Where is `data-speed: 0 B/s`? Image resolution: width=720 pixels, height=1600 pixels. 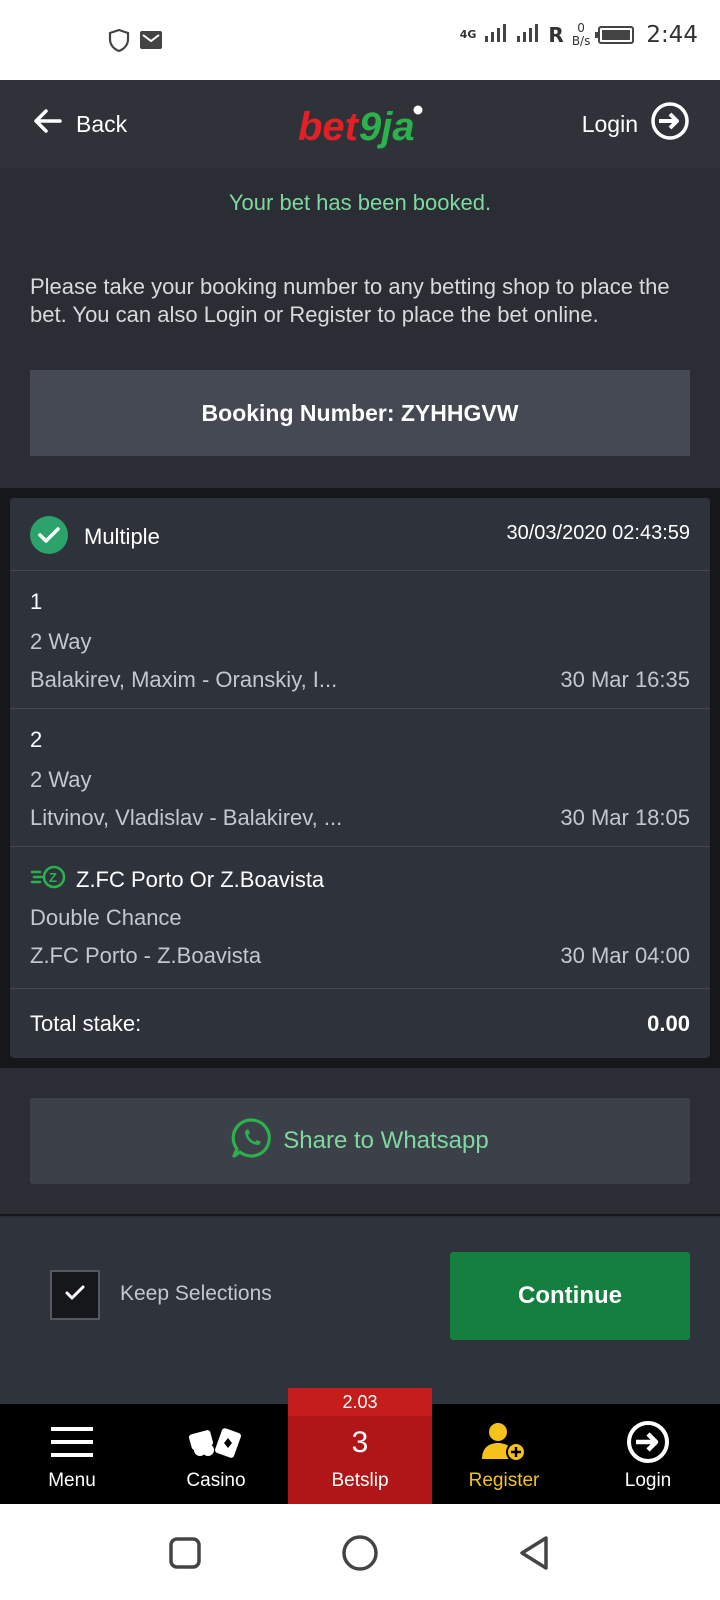
data-speed: 0 B/s is located at coordinates (581, 35).